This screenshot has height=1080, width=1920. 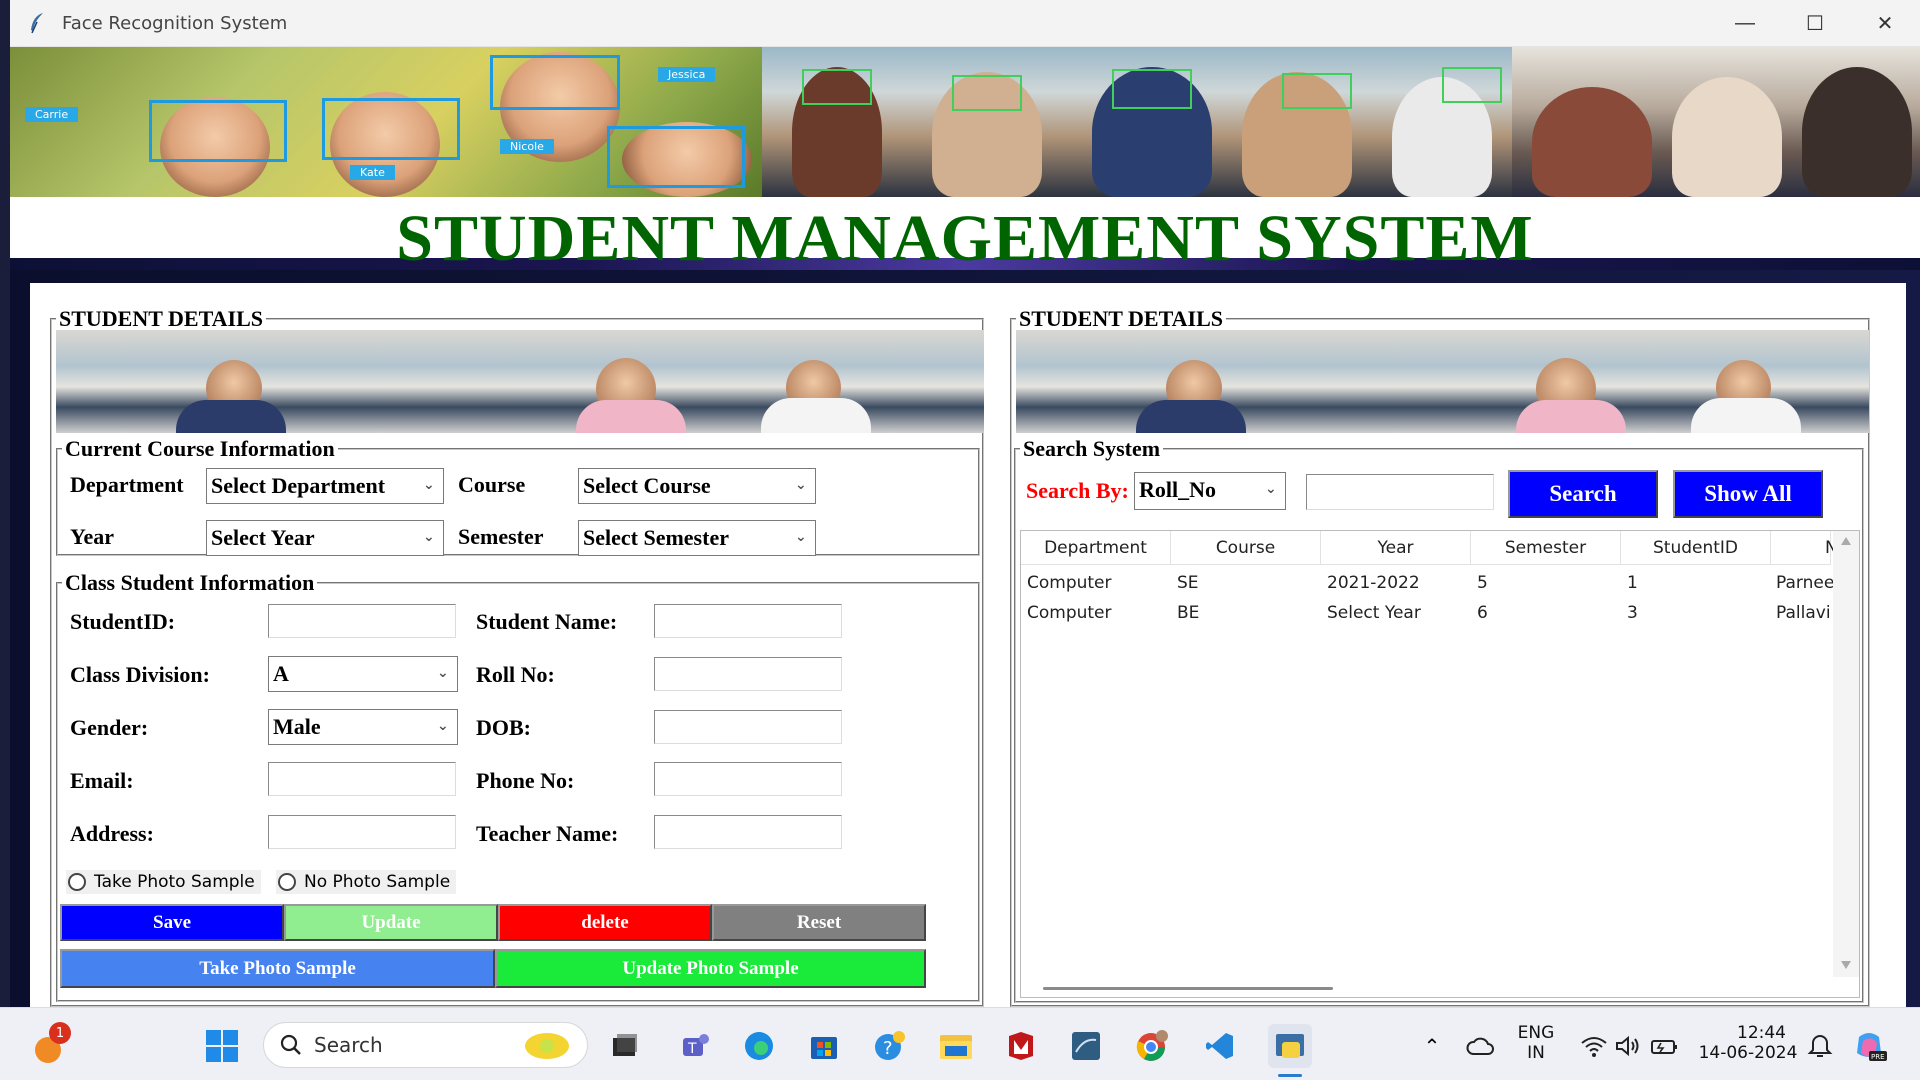 What do you see at coordinates (547, 833) in the screenshot?
I see `teacher-label: Teacher Name:` at bounding box center [547, 833].